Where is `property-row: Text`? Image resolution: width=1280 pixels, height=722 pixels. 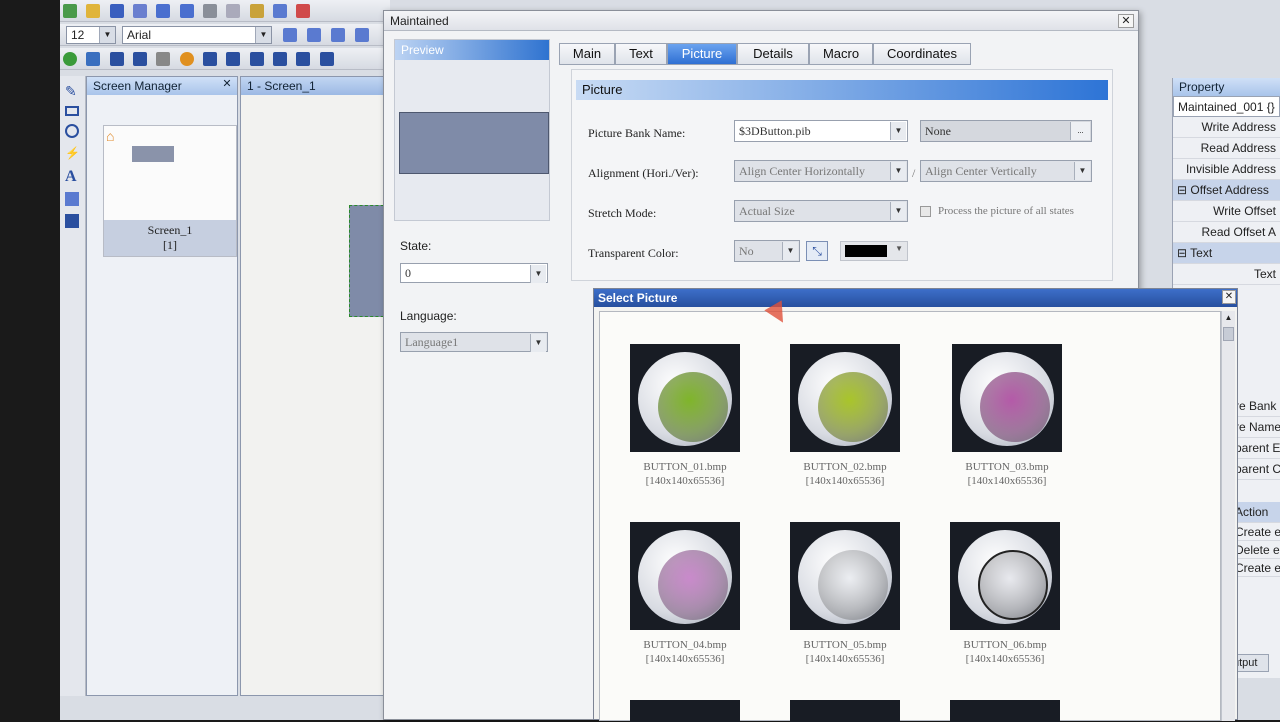 property-row: Text is located at coordinates (1226, 274).